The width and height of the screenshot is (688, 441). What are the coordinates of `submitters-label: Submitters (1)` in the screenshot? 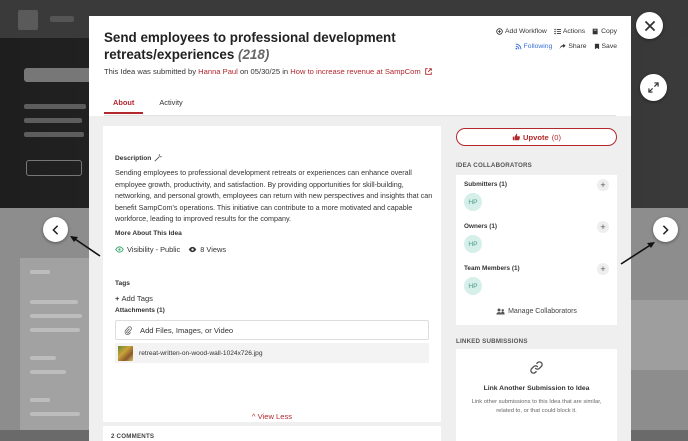 It's located at (485, 184).